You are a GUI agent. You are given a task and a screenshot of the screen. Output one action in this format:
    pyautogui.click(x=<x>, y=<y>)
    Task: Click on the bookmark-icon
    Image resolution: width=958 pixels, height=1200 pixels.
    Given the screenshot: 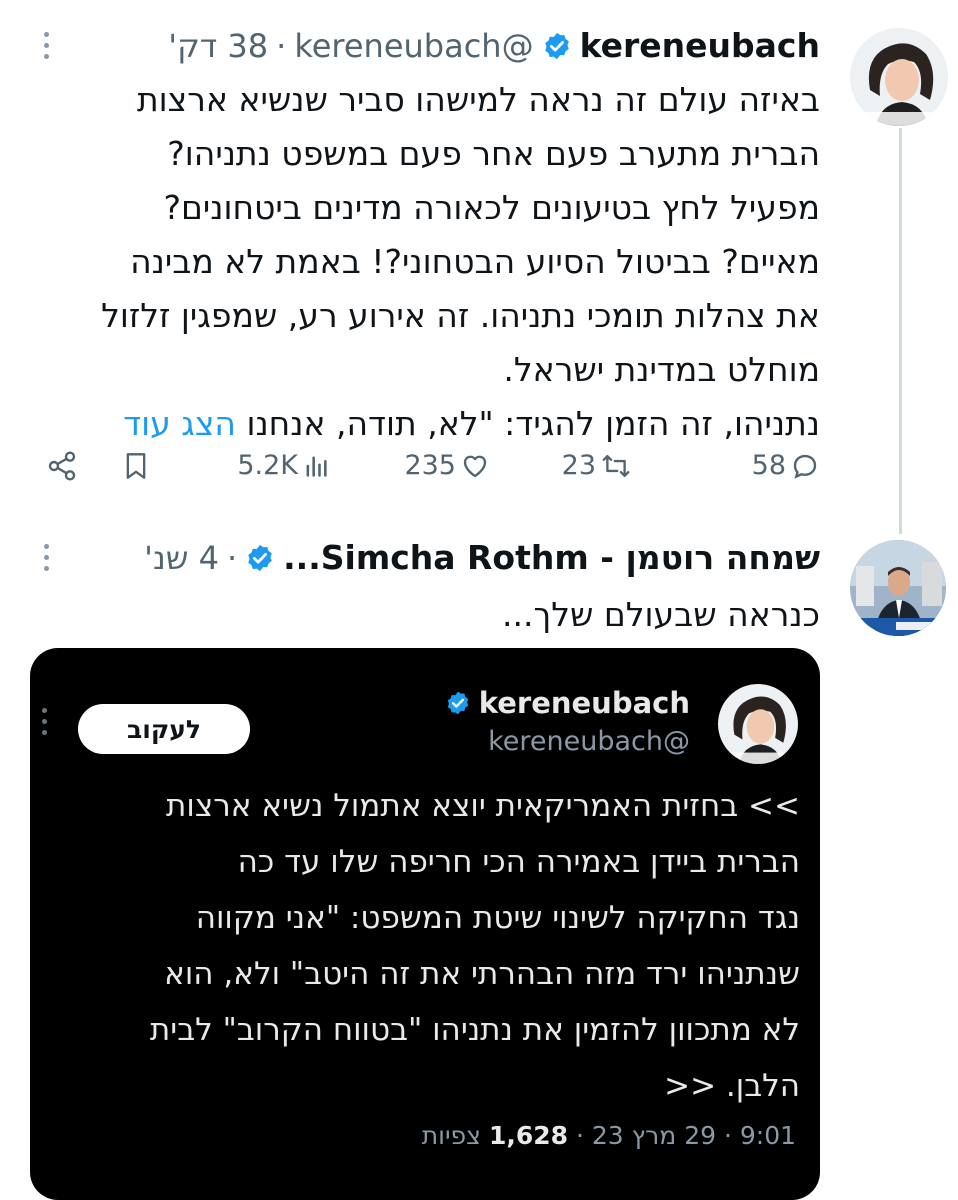 What is the action you would take?
    pyautogui.click(x=136, y=466)
    